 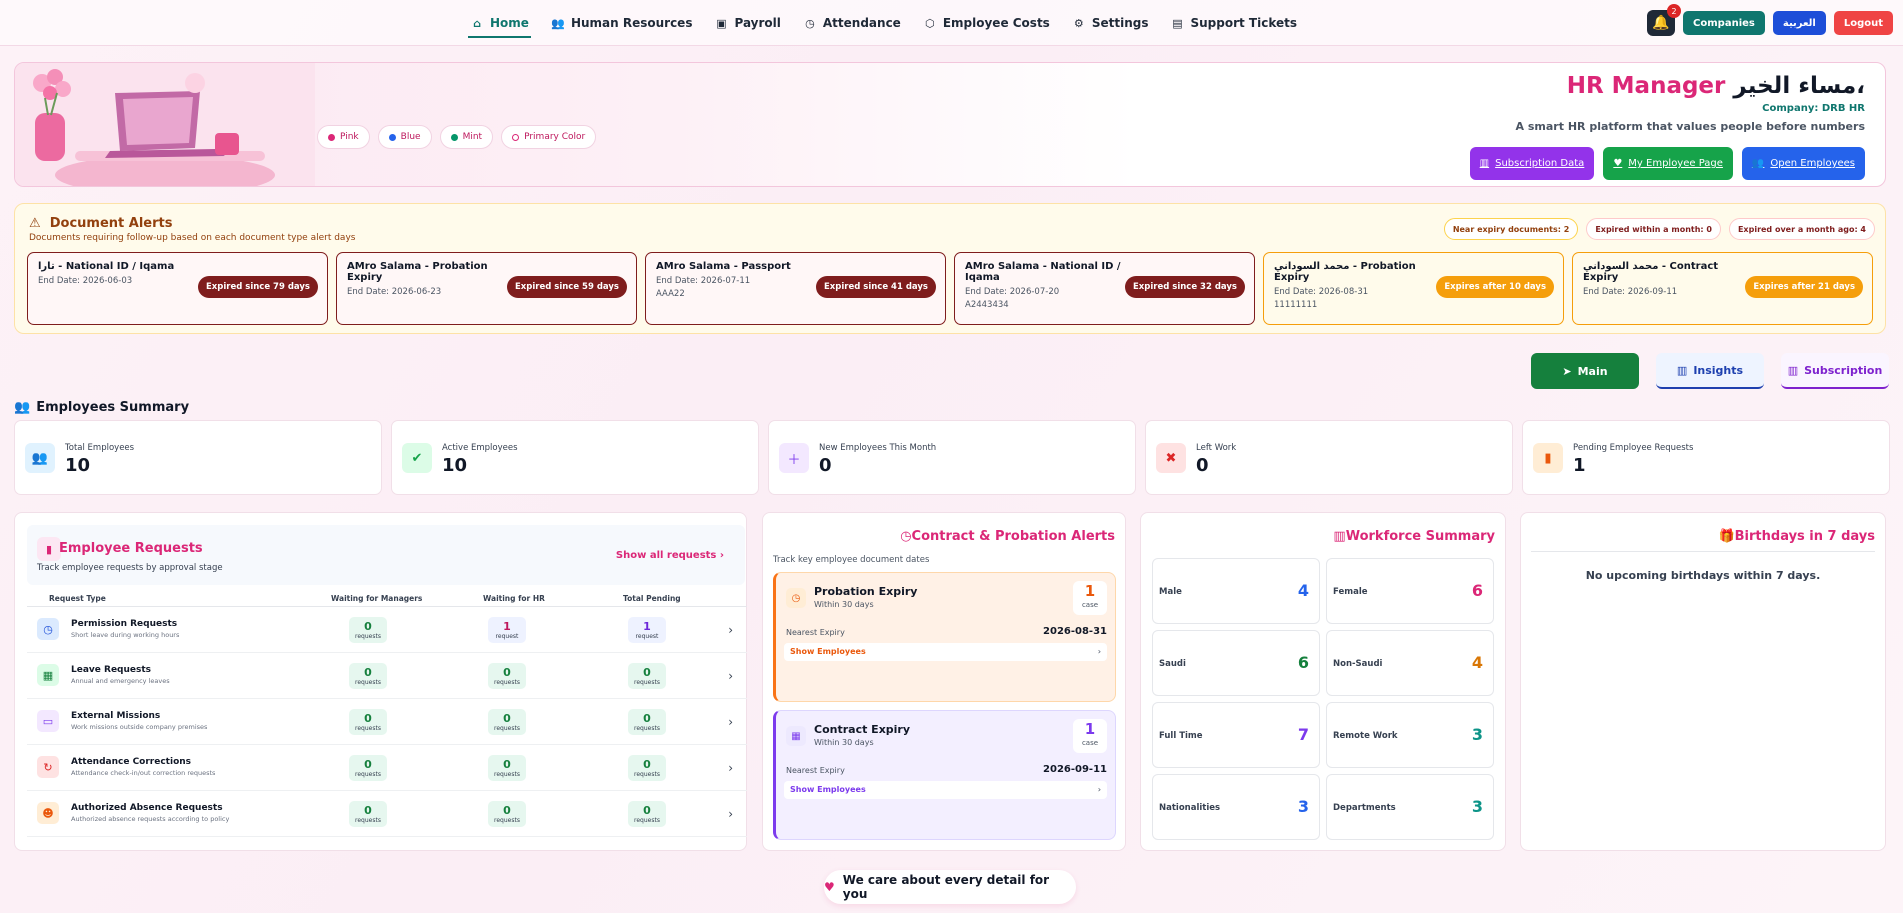 I want to click on gear-icon: ⚙, so click(x=1078, y=23).